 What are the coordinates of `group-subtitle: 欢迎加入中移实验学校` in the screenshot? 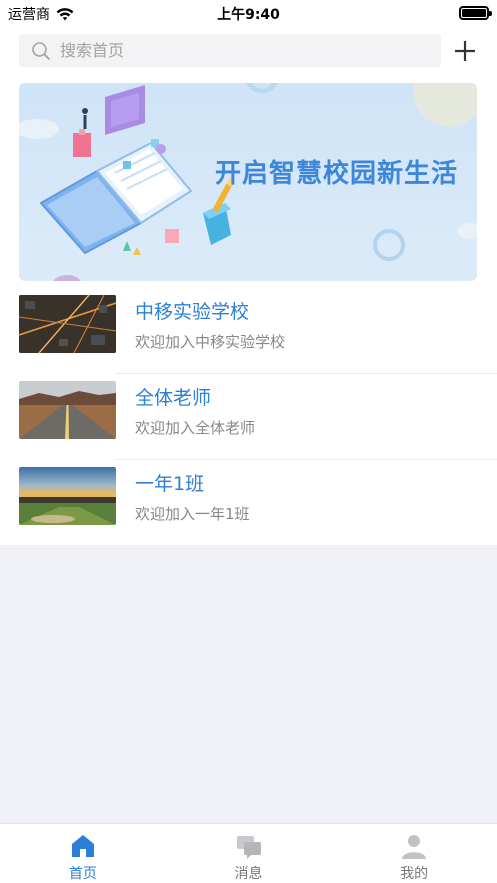 It's located at (210, 342).